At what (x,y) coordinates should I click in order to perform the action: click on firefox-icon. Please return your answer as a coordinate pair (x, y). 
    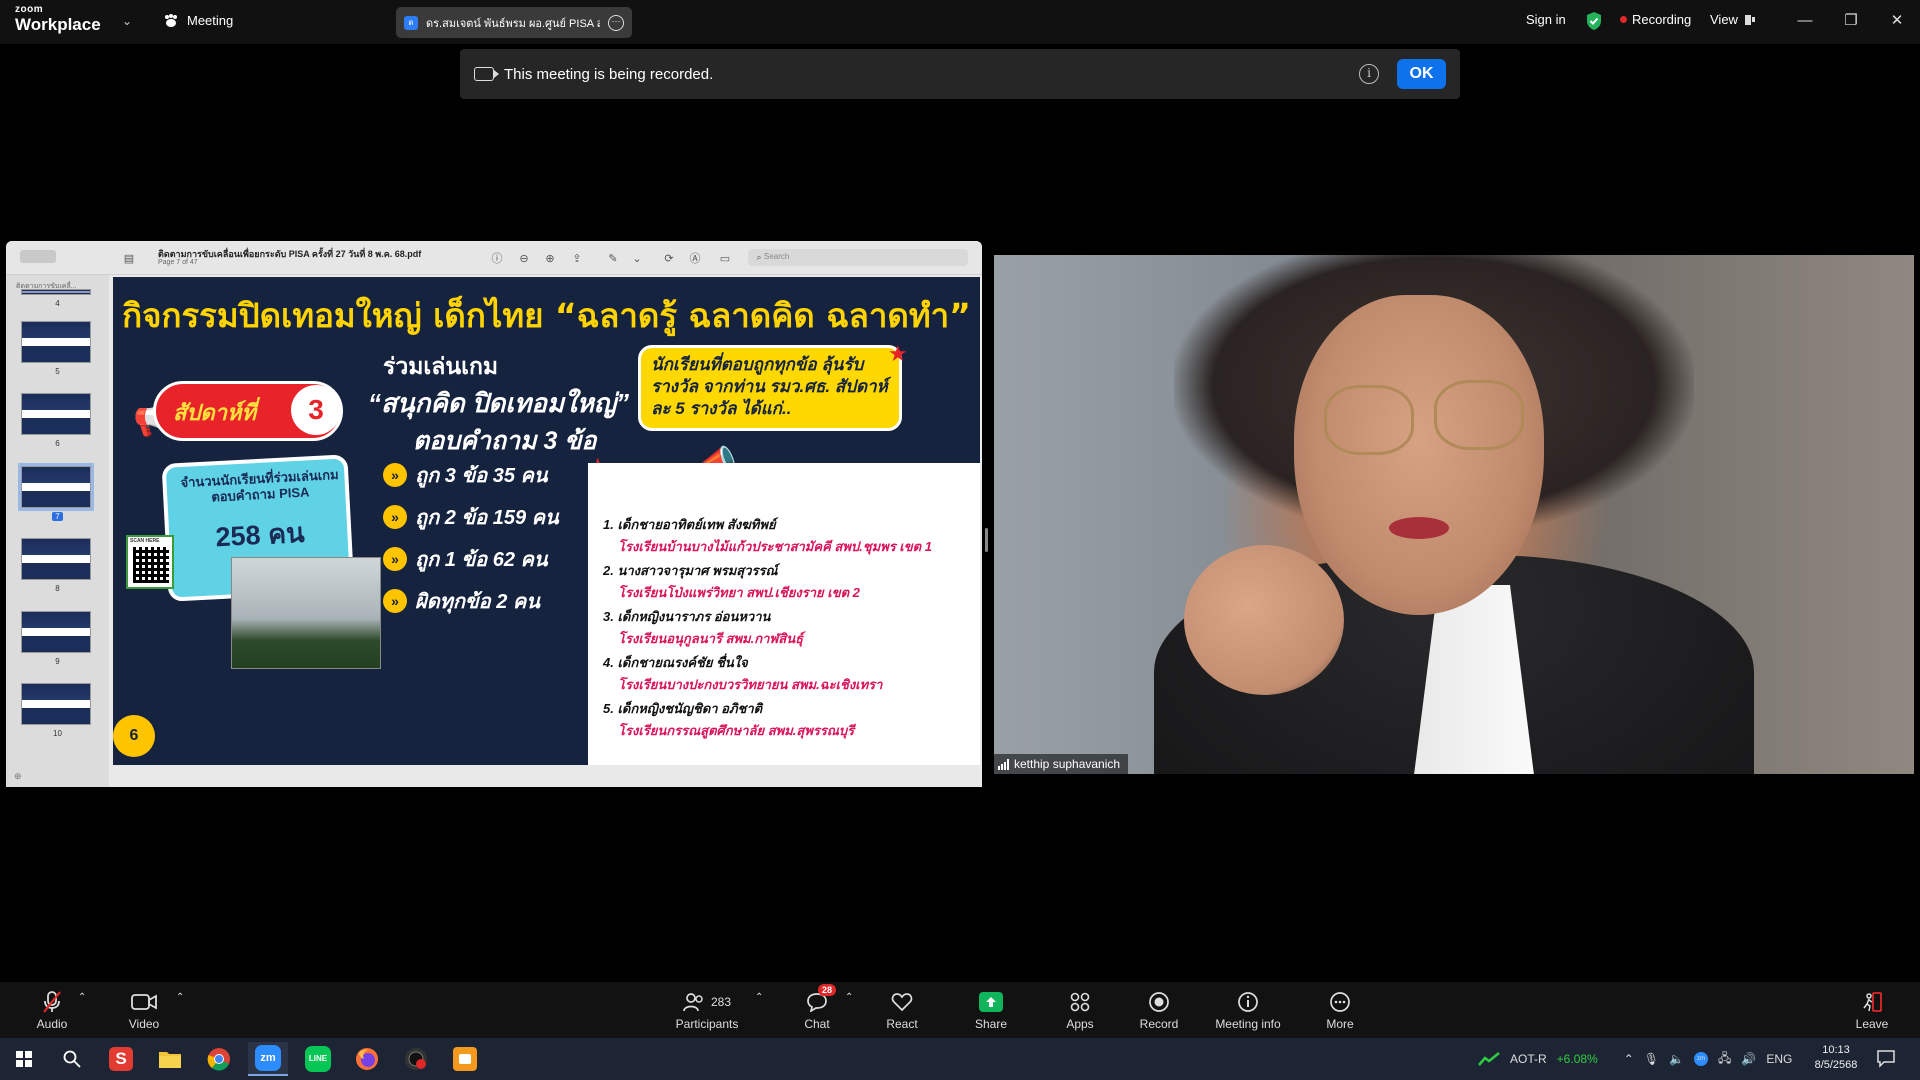
    Looking at the image, I should click on (367, 1059).